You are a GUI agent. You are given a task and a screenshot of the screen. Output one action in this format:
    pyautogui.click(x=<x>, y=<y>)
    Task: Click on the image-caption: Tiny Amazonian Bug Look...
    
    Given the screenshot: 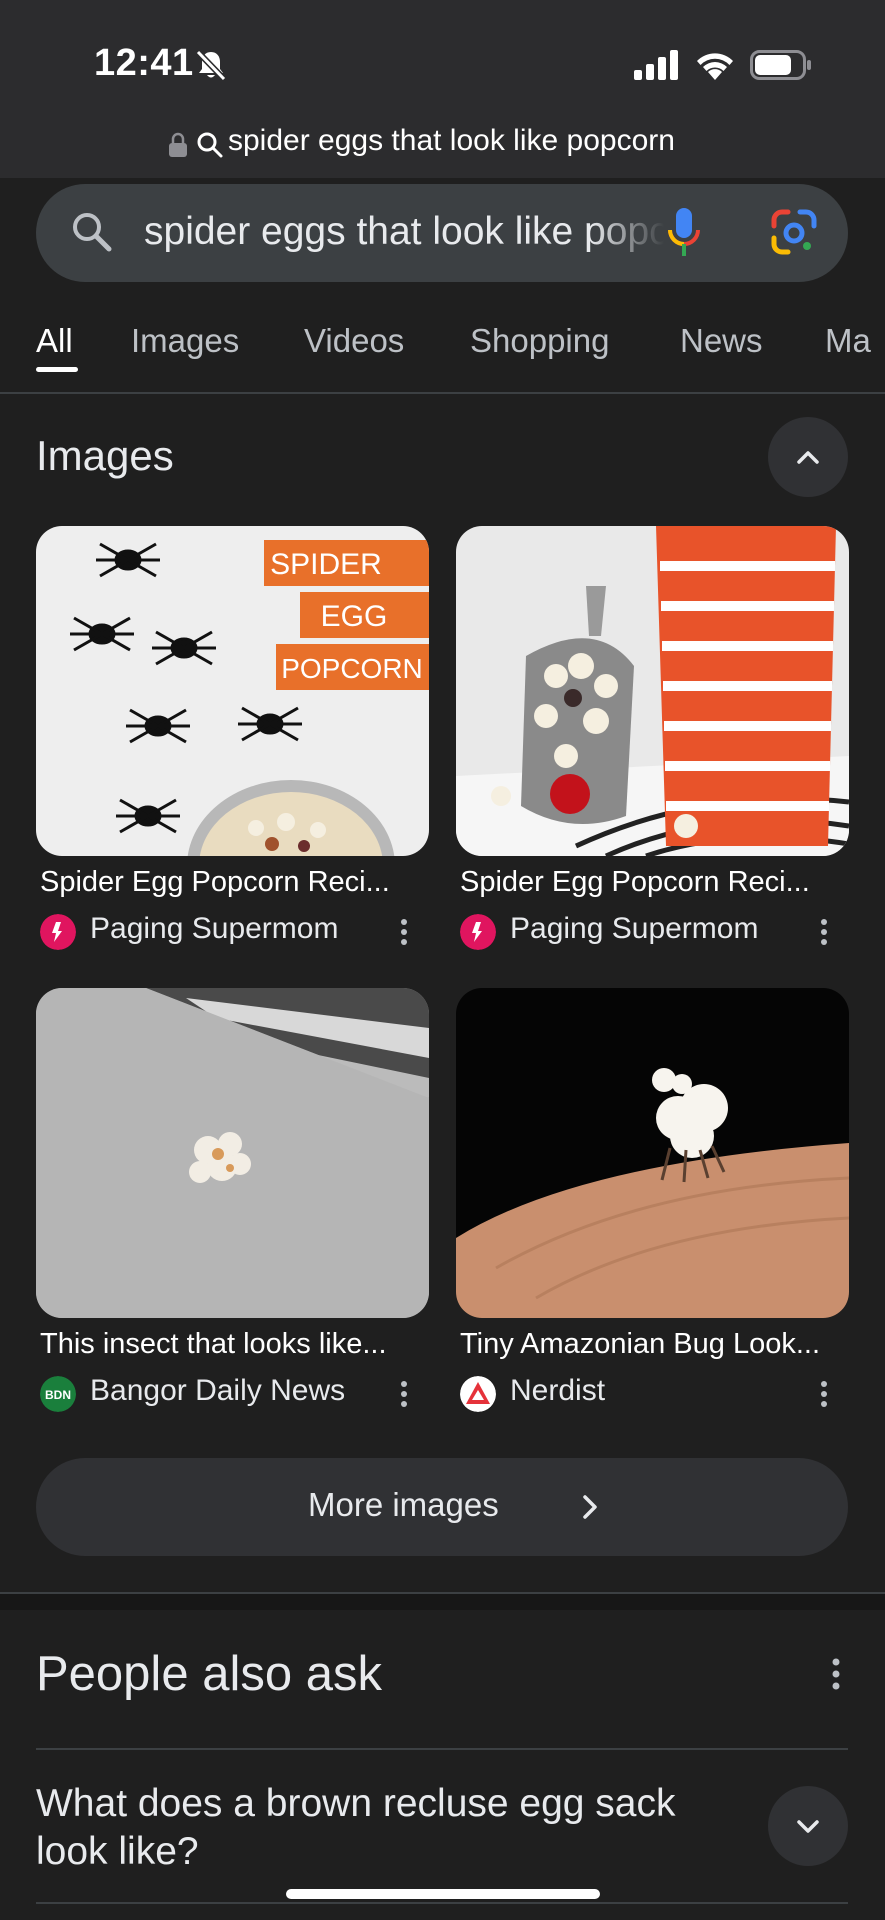 What is the action you would take?
    pyautogui.click(x=654, y=1344)
    